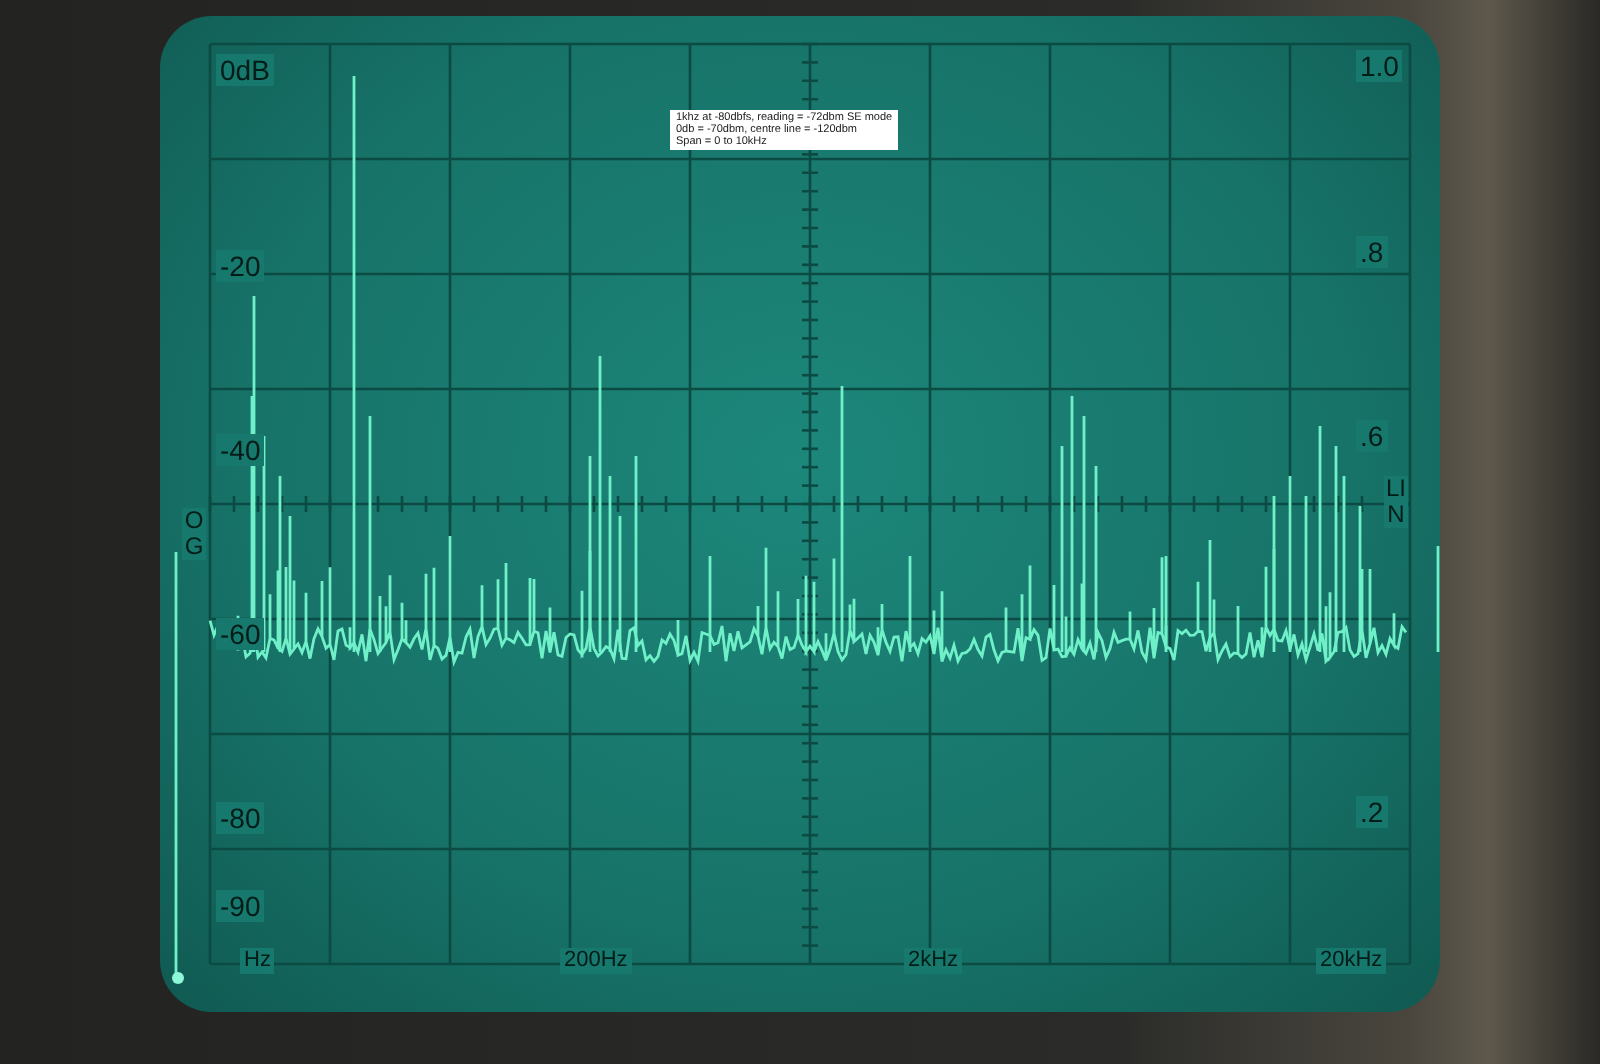 The width and height of the screenshot is (1600, 1064). I want to click on frequency-label: 200Hz, so click(596, 961).